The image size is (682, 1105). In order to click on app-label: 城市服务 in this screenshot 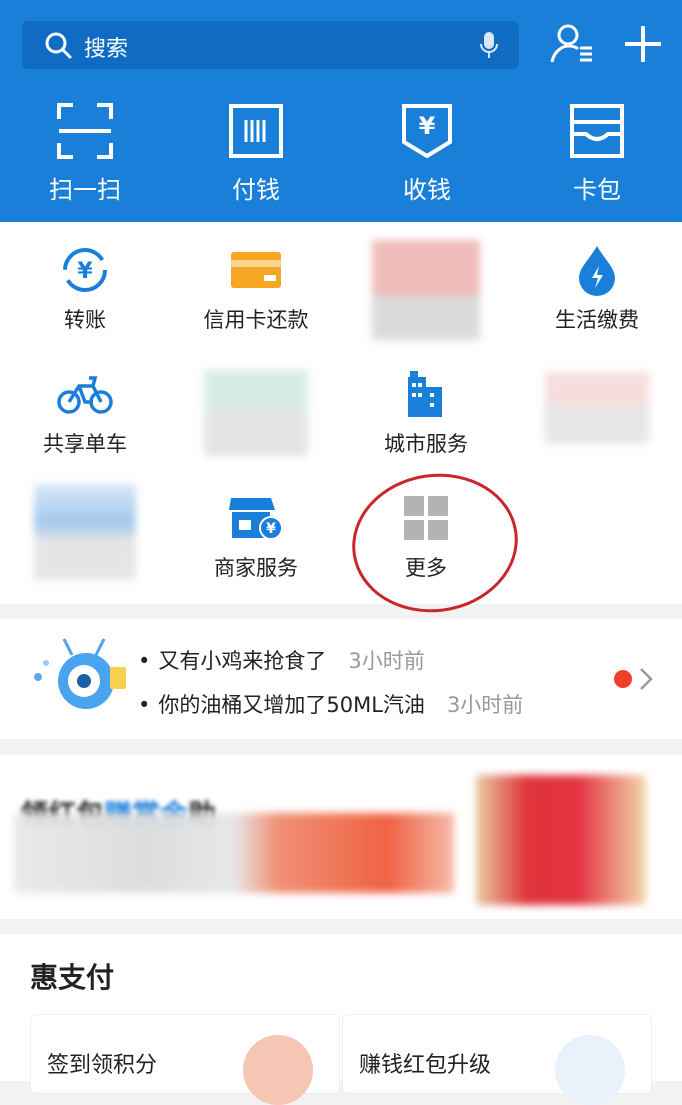, I will do `click(426, 444)`.